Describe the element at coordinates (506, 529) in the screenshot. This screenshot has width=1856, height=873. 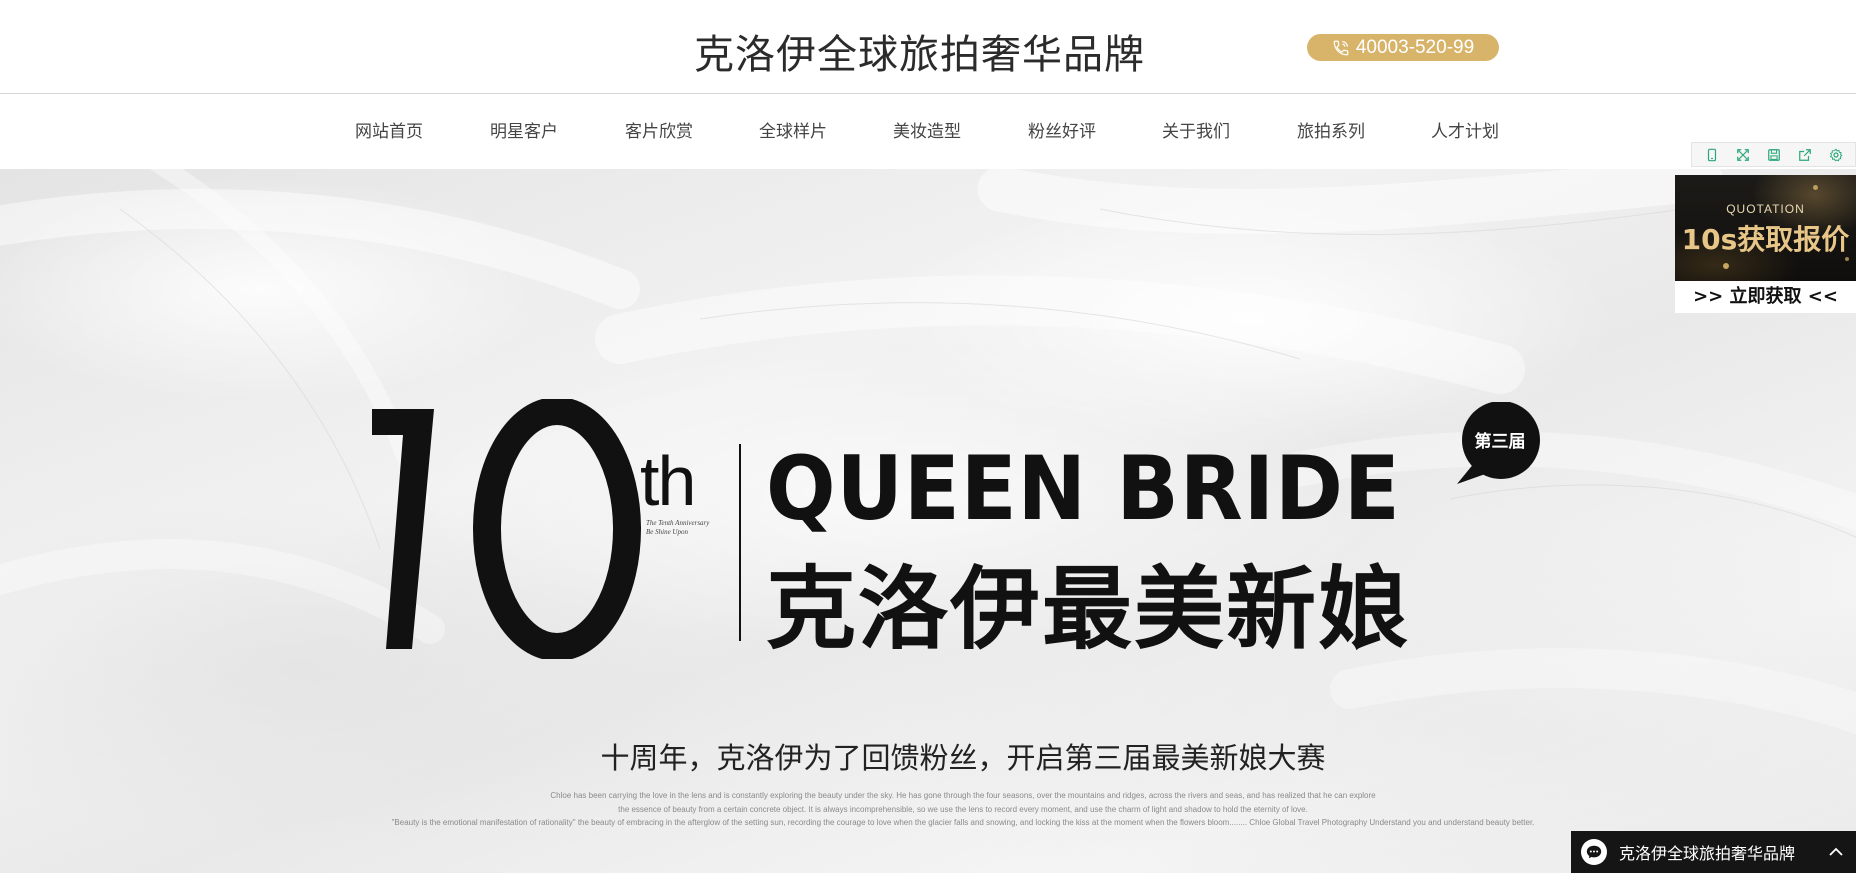
I see `ten-numeral` at that location.